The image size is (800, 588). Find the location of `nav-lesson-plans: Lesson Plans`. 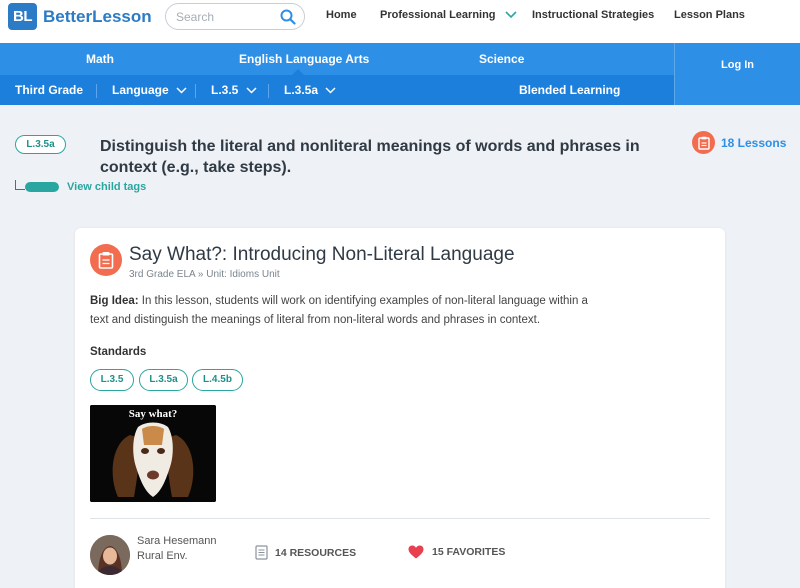

nav-lesson-plans: Lesson Plans is located at coordinates (709, 15).